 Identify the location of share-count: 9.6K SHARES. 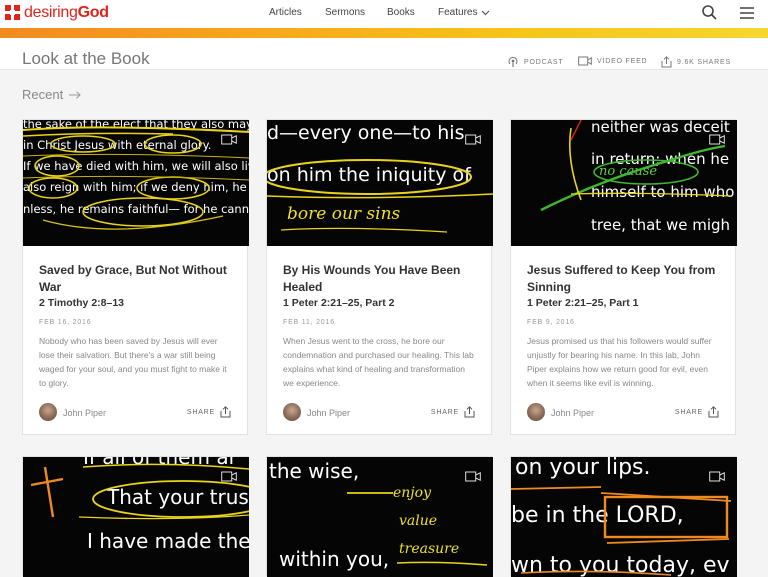
(704, 62).